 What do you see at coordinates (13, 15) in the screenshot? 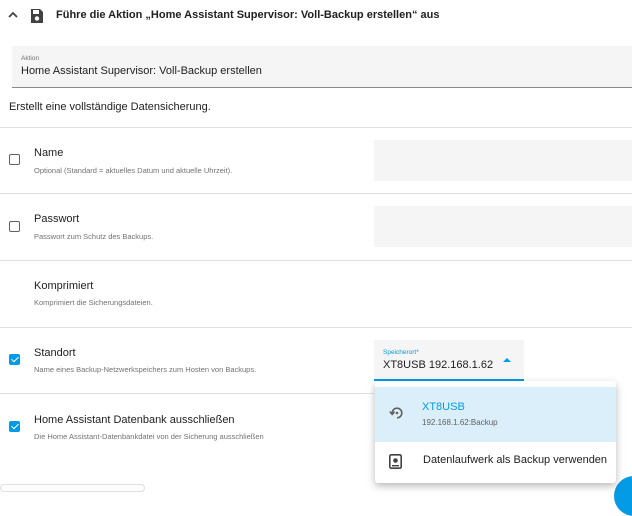
I see `chevron-up-icon` at bounding box center [13, 15].